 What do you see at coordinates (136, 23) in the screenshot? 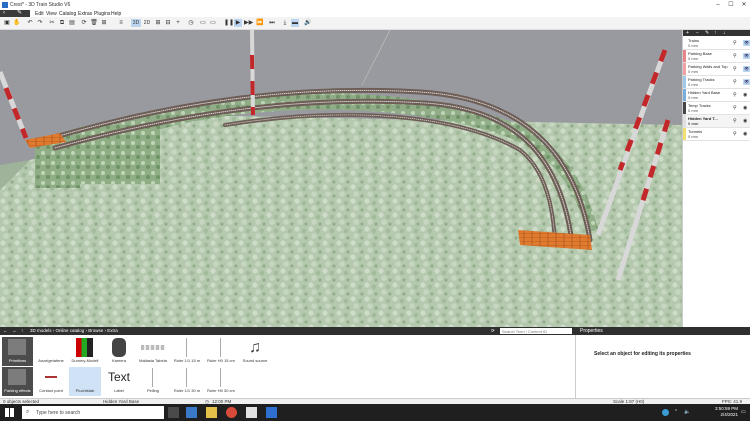
I see `view-3d-button: 3D` at bounding box center [136, 23].